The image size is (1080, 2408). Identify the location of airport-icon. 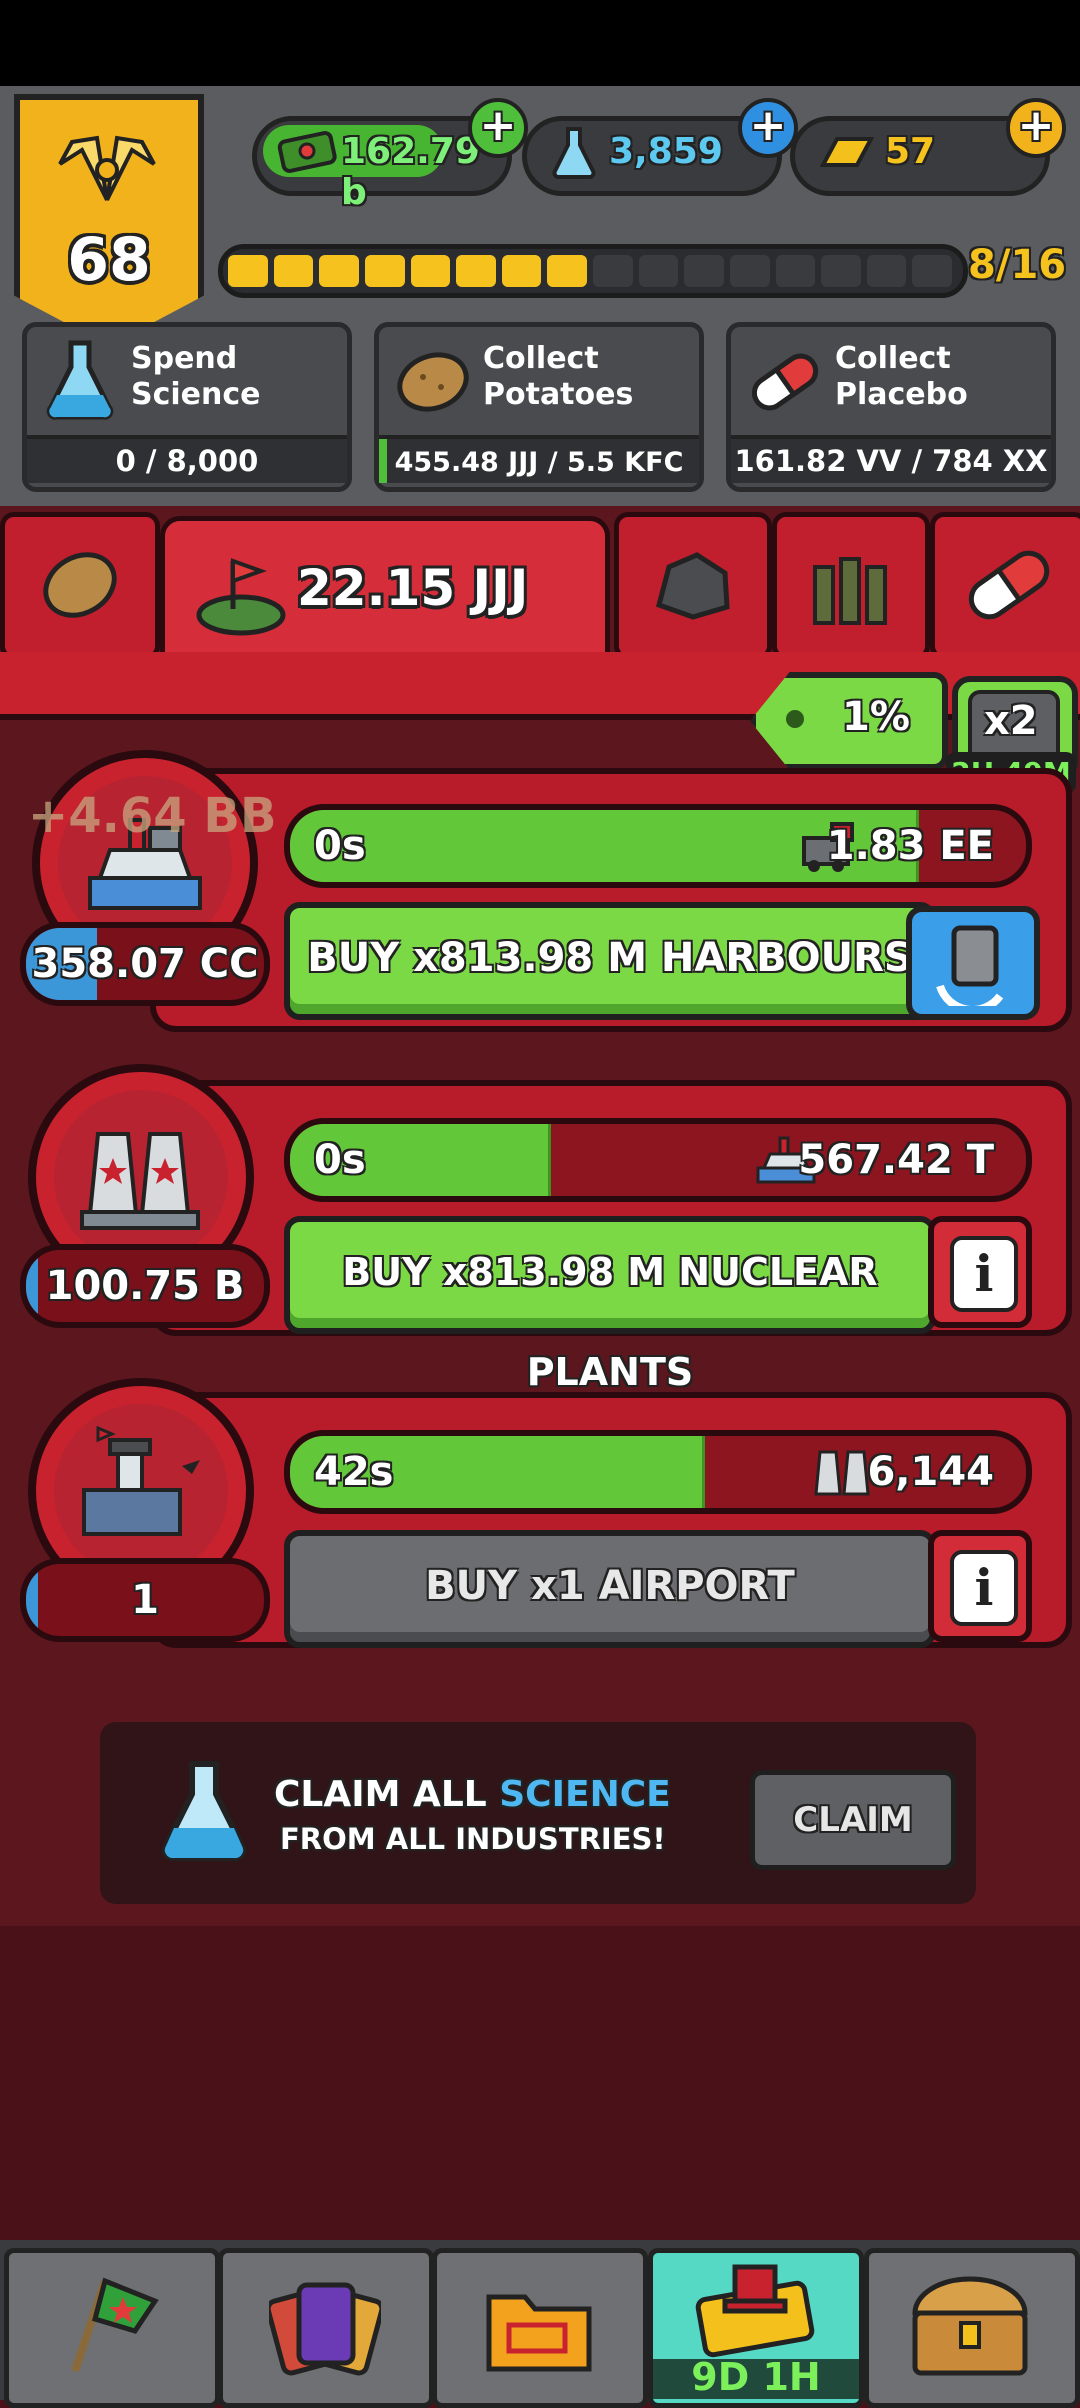
(141, 1481).